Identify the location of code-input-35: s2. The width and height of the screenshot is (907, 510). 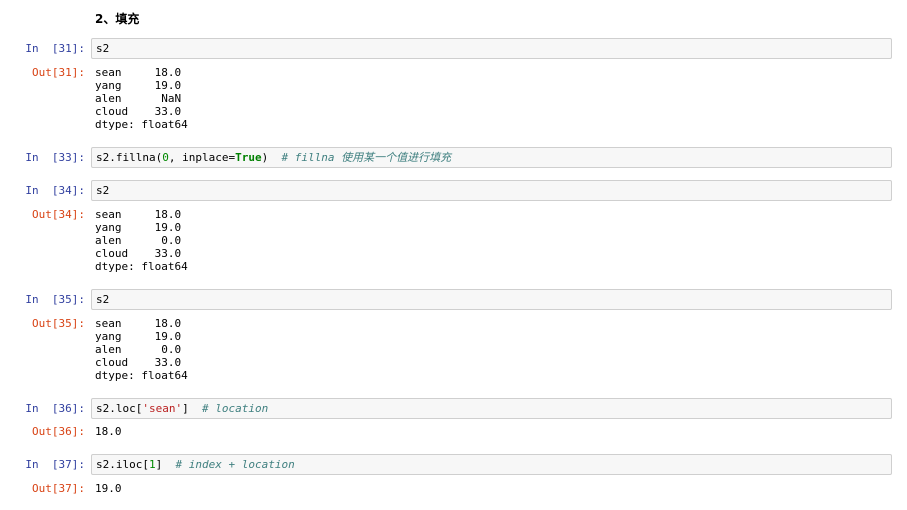
(491, 299).